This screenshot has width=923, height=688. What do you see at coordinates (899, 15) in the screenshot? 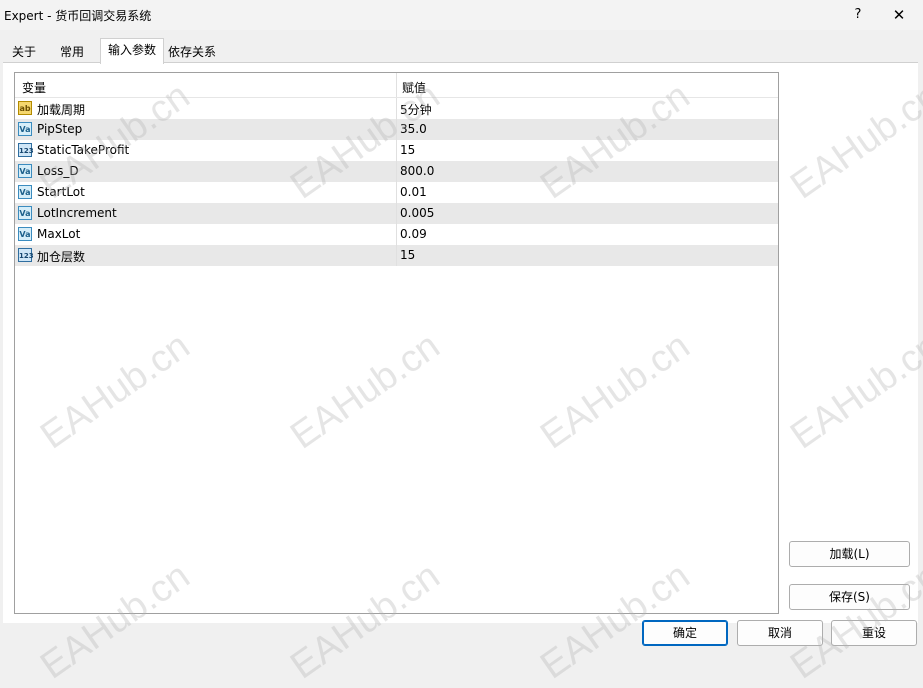
I see `close-button: ✕` at bounding box center [899, 15].